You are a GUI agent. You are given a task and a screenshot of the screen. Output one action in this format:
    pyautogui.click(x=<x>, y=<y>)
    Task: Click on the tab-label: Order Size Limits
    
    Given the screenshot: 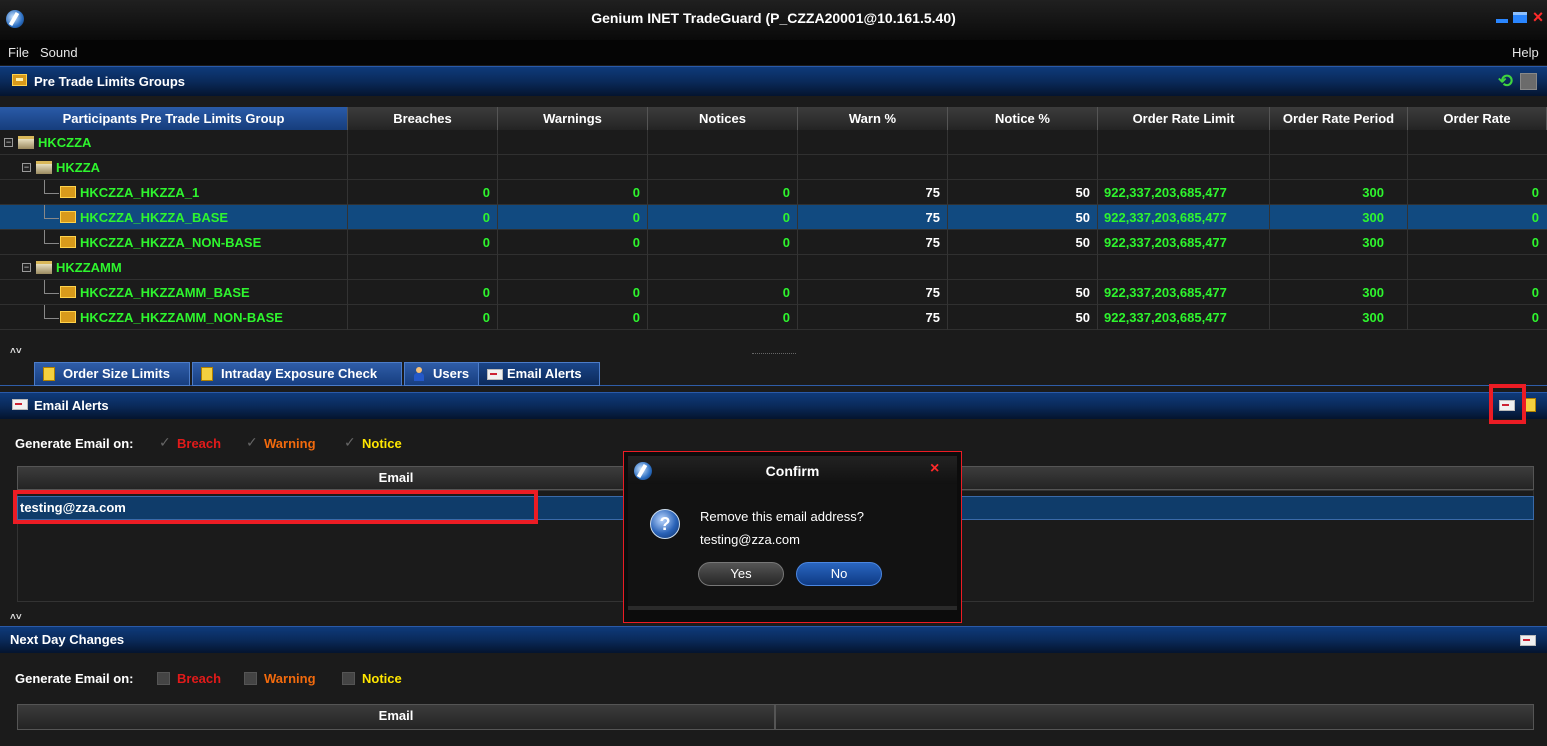 What is the action you would take?
    pyautogui.click(x=116, y=373)
    